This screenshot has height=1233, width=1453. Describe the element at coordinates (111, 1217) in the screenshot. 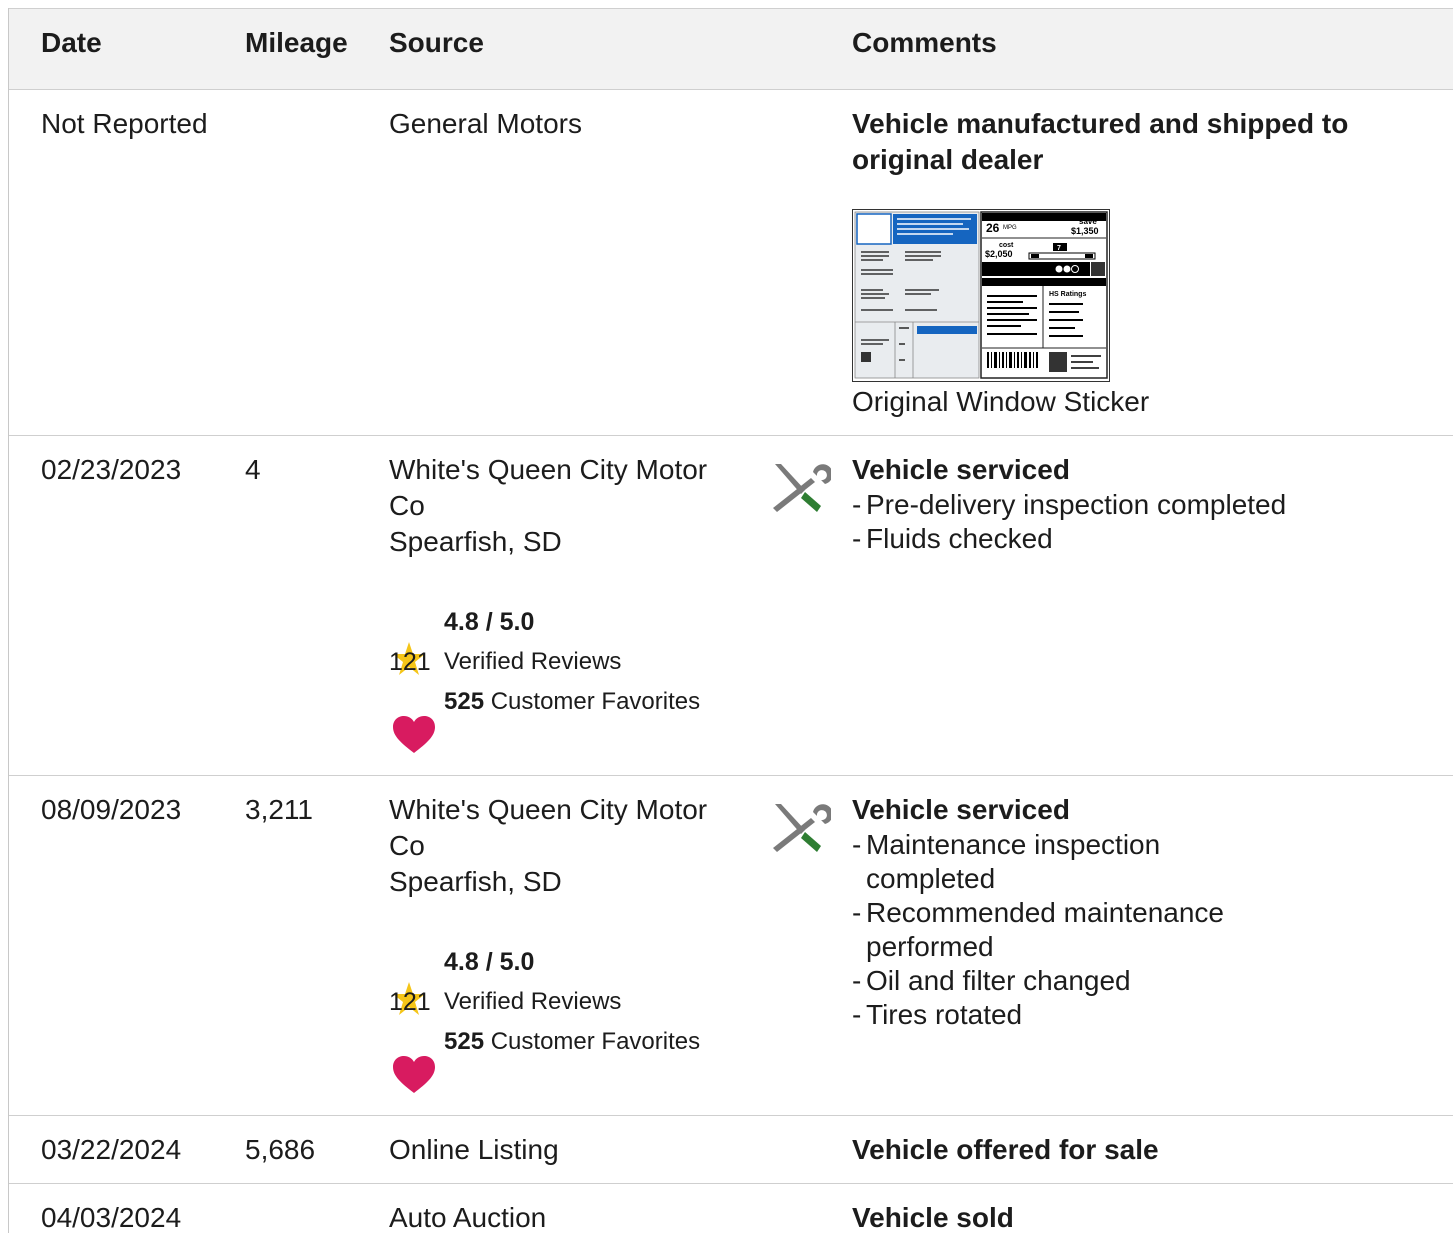

I see `row-date: 04/03/2024` at that location.